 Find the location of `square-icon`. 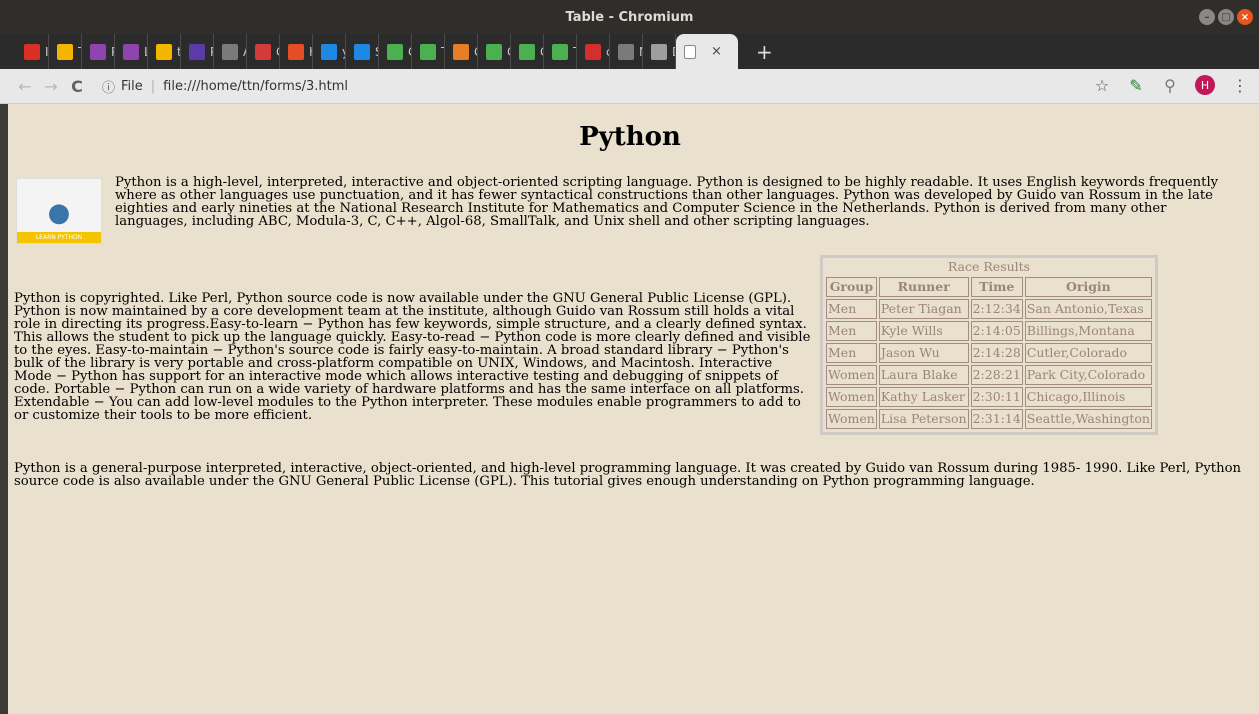

square-icon is located at coordinates (296, 51).